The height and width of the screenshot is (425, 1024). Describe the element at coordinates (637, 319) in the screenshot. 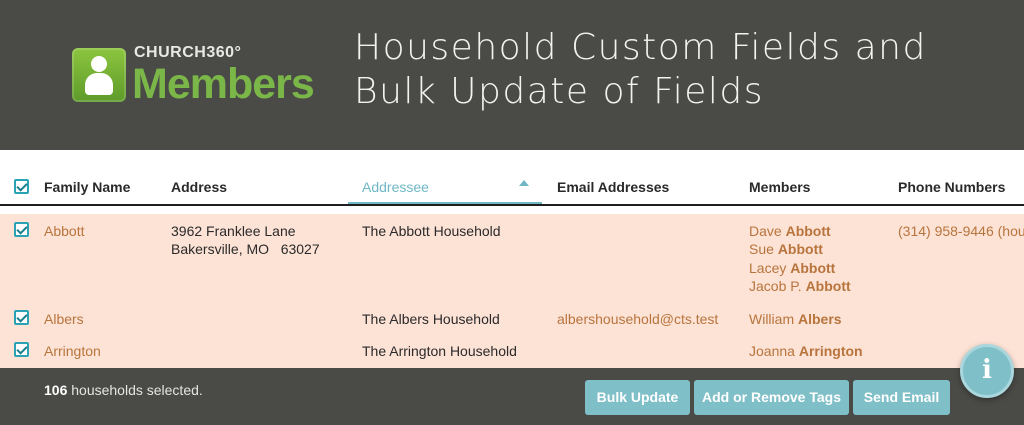

I see `email-link: albershousehold@cts.test` at that location.